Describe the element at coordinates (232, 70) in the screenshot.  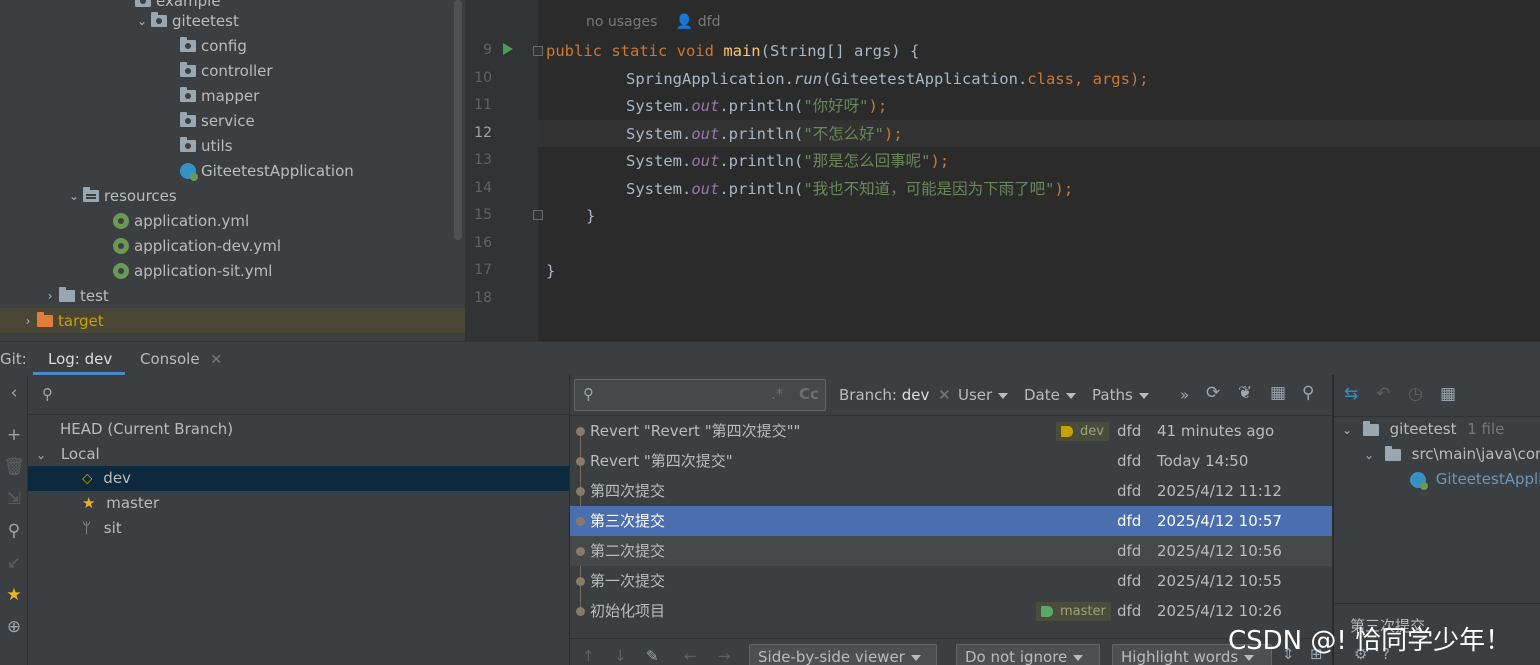
I see `tree-item-controller: controller` at that location.